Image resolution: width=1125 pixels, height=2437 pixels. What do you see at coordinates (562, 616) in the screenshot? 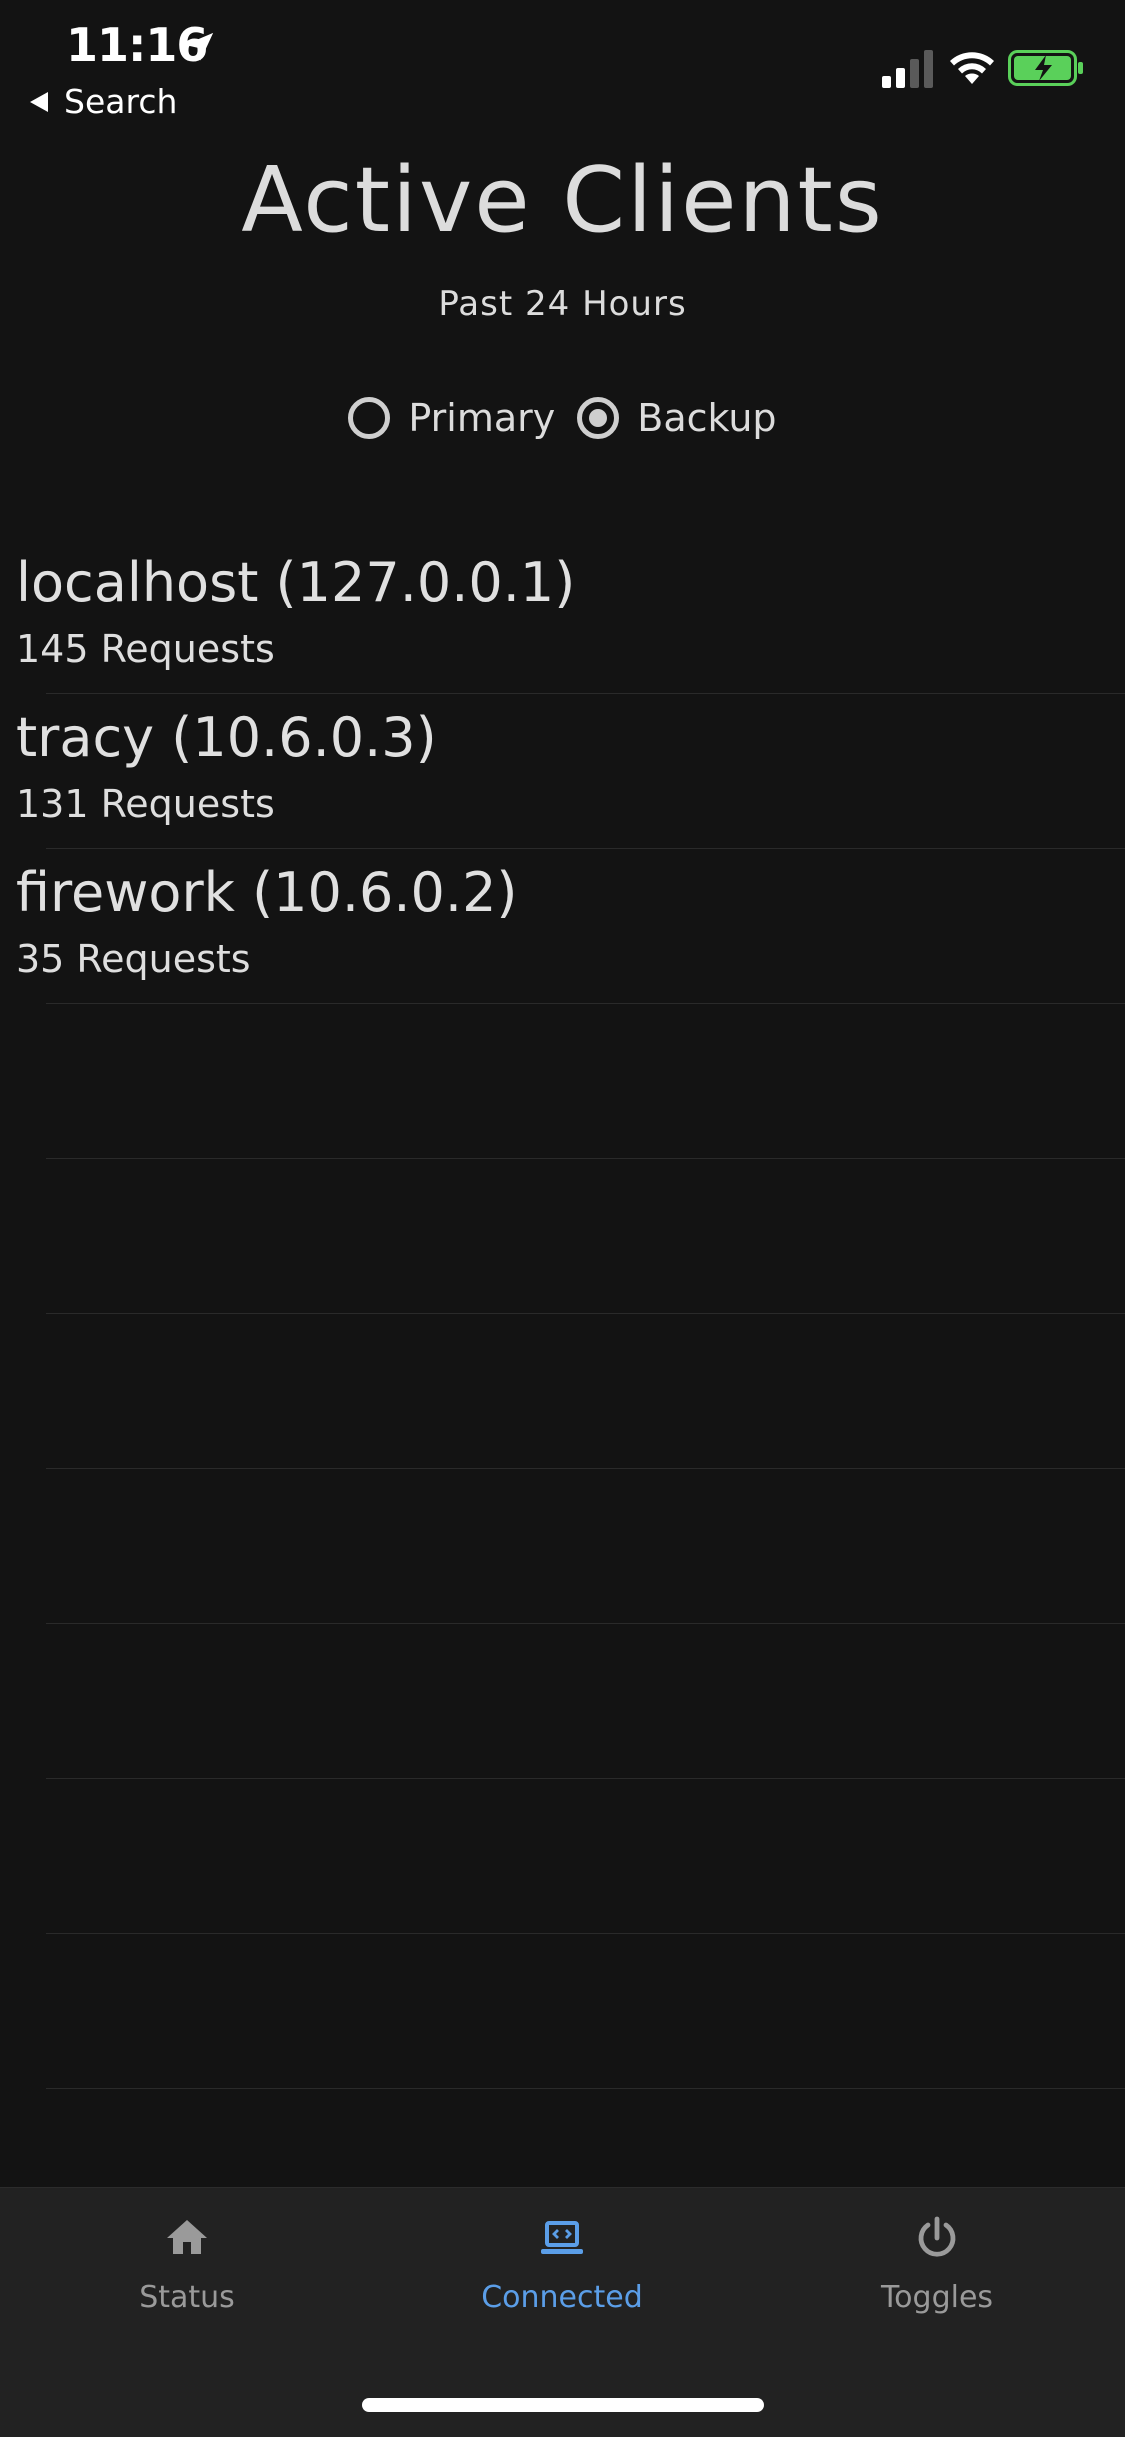
I see `list-item: localhost (127.0.0.1) 145 Requests` at bounding box center [562, 616].